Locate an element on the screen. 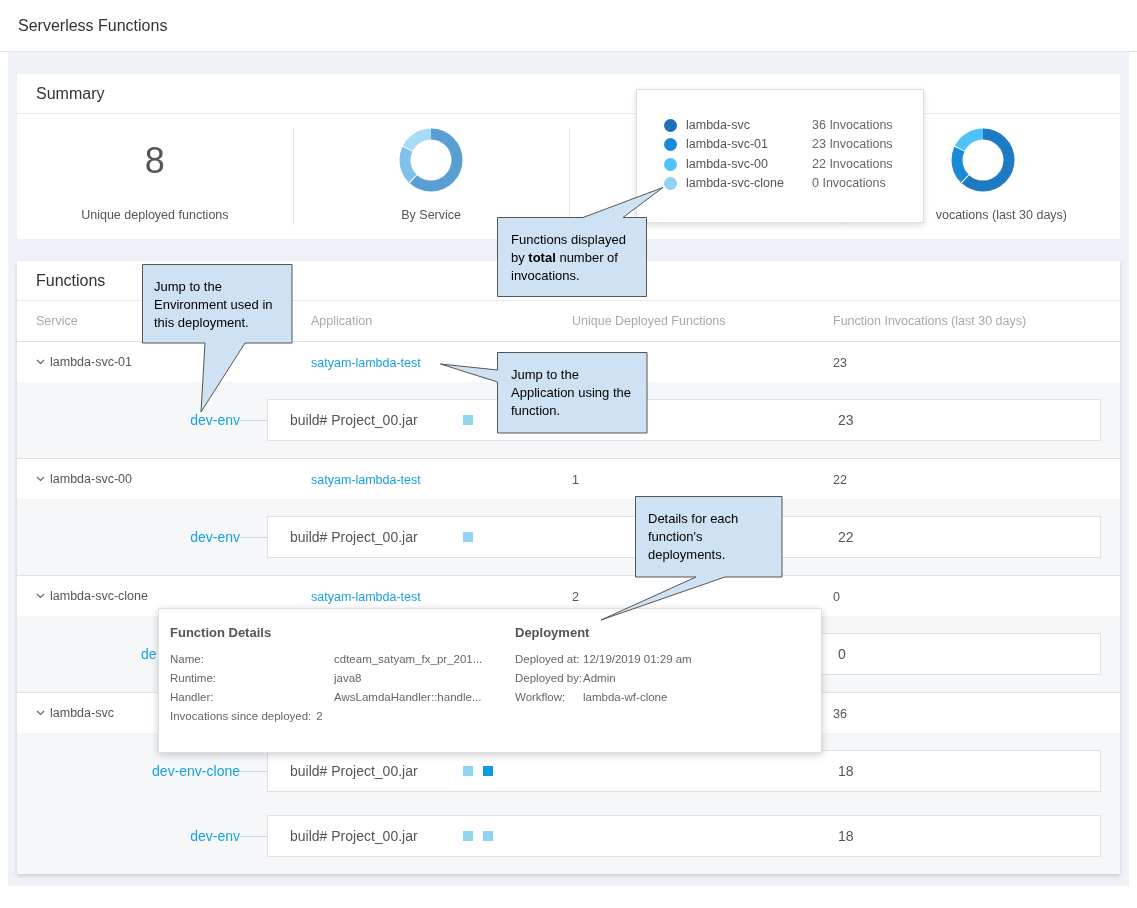 The image size is (1137, 908). field-label: Runtime: is located at coordinates (194, 678).